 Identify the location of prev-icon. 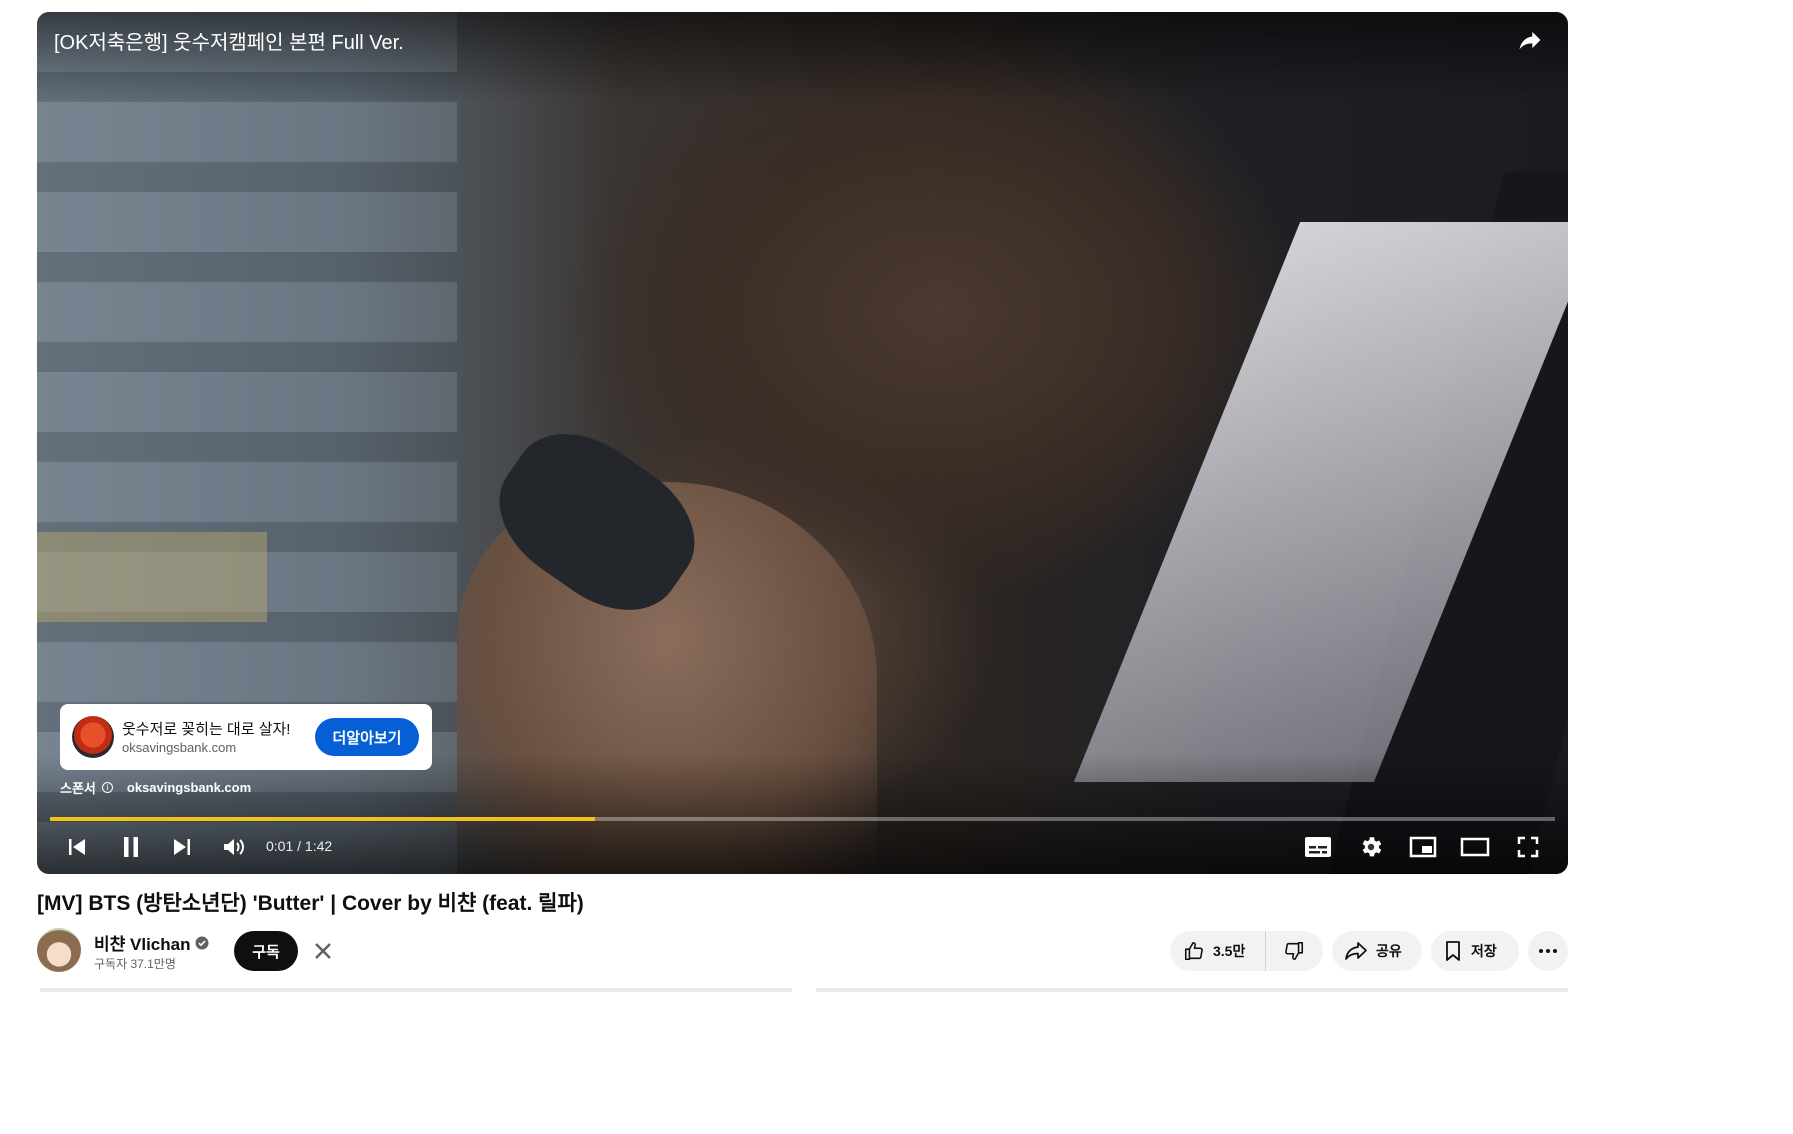
(77, 847).